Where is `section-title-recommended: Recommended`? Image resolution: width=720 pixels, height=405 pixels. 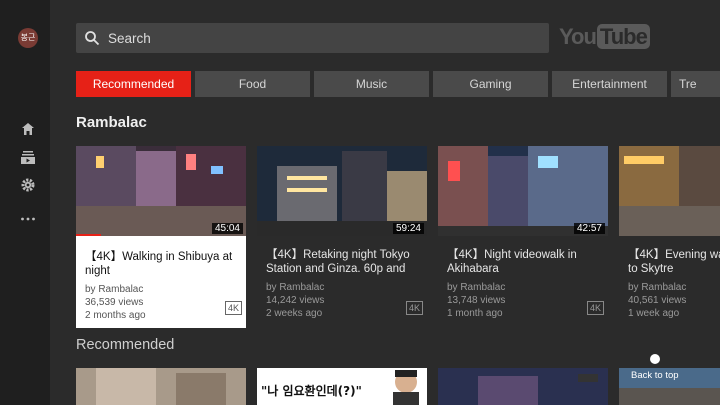 section-title-recommended: Recommended is located at coordinates (125, 345).